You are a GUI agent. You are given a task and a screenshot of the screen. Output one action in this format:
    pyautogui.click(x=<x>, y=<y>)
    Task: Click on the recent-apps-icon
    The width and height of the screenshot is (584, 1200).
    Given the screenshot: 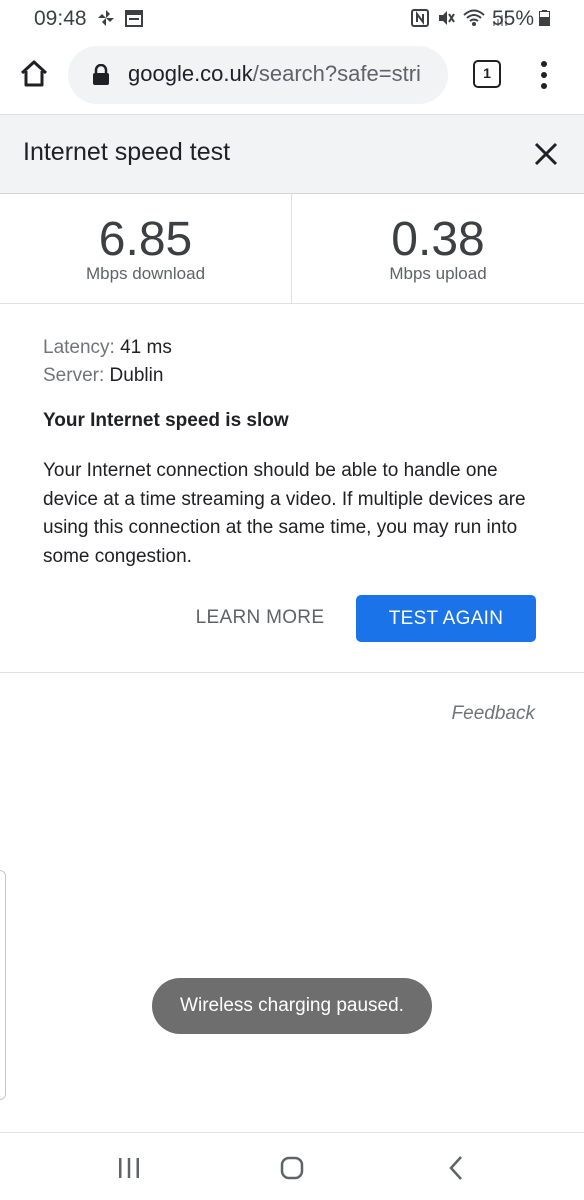 What is the action you would take?
    pyautogui.click(x=129, y=1168)
    